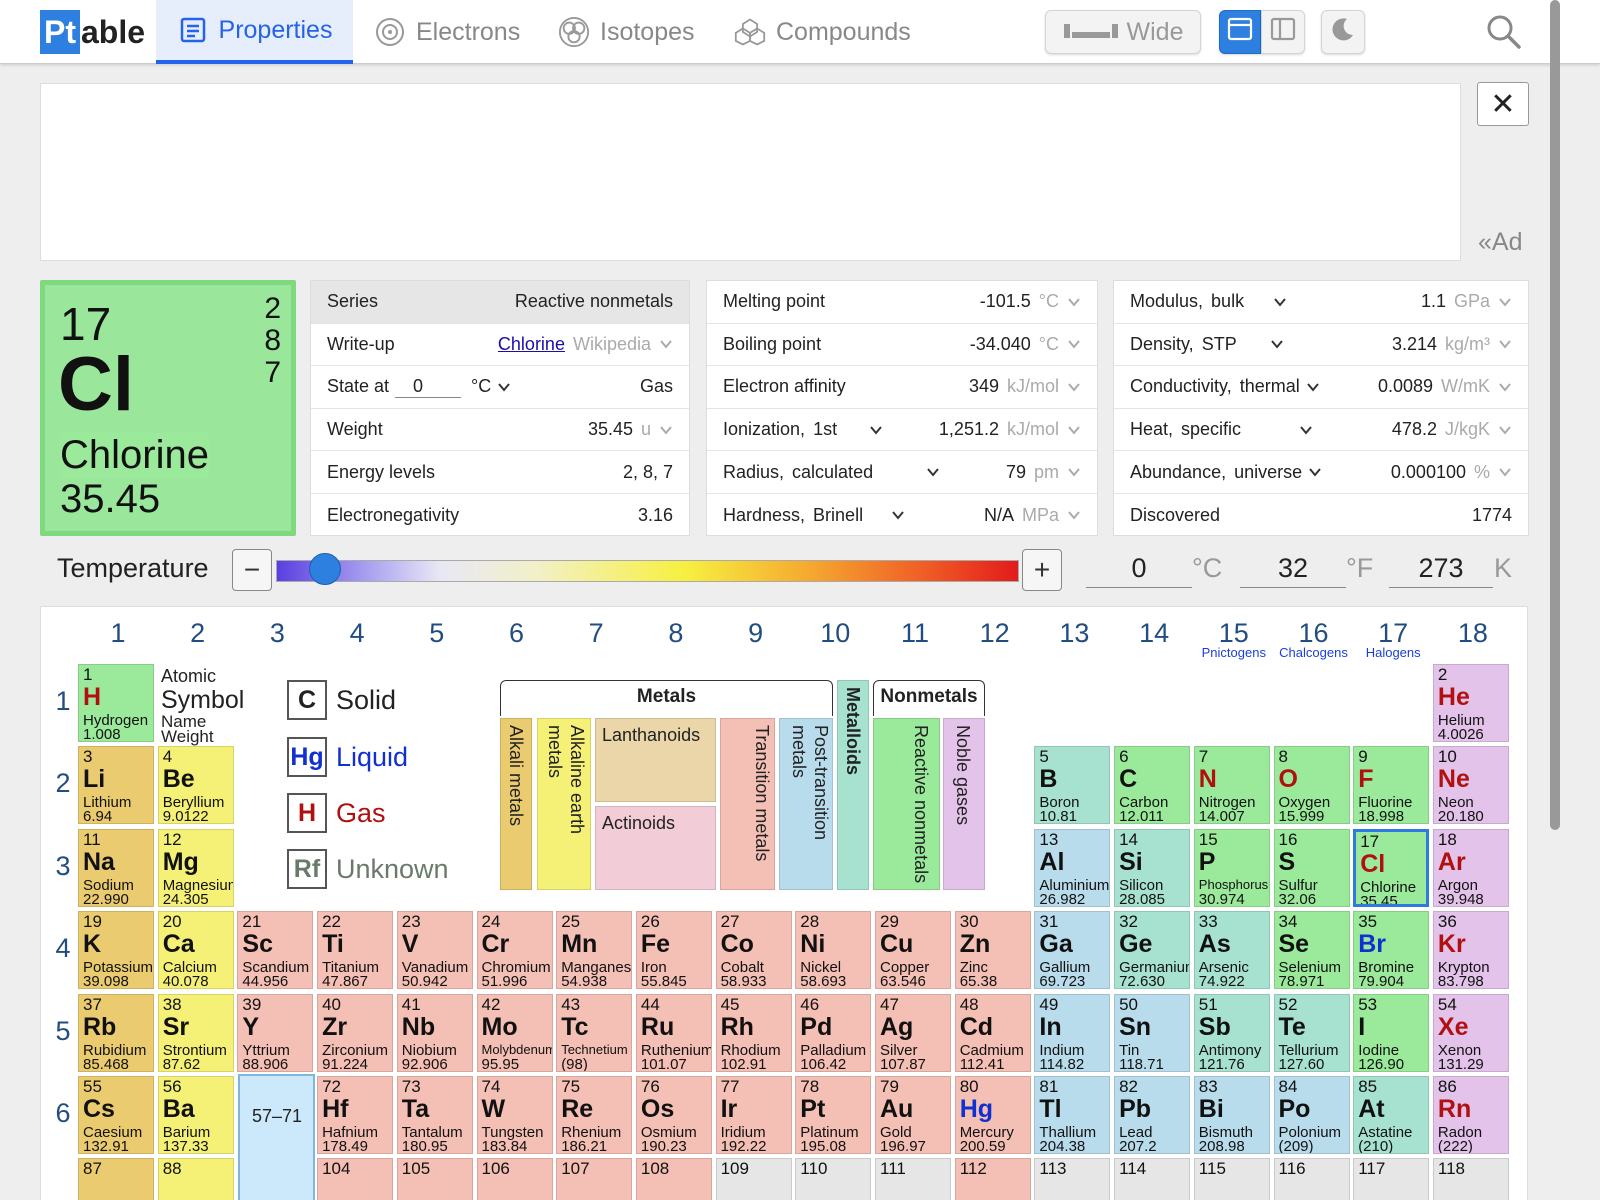  Describe the element at coordinates (1231, 950) in the screenshot. I see `element-tile-as: 33 As Arsenic 74.922` at that location.